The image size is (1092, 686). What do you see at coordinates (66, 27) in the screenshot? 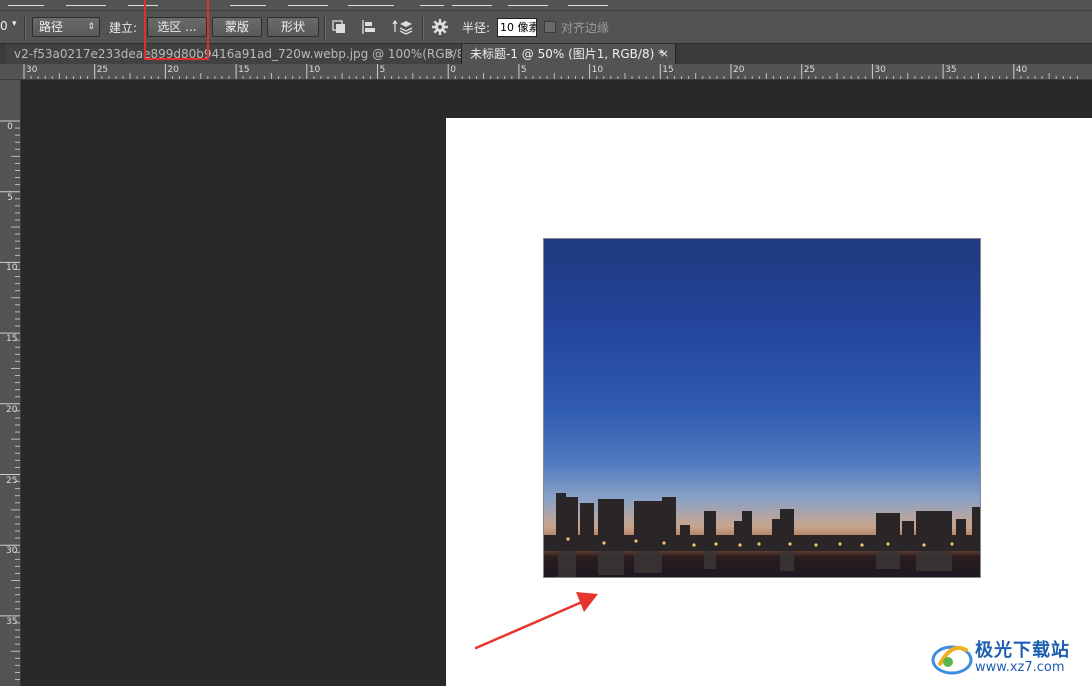
I see `mode-select: 路径 ⇕` at bounding box center [66, 27].